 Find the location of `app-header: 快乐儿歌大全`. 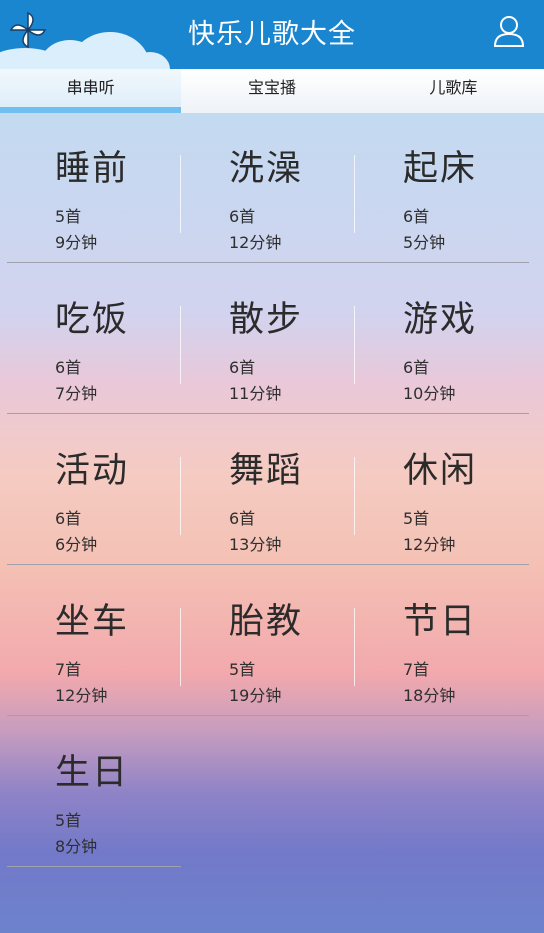

app-header: 快乐儿歌大全 is located at coordinates (272, 34).